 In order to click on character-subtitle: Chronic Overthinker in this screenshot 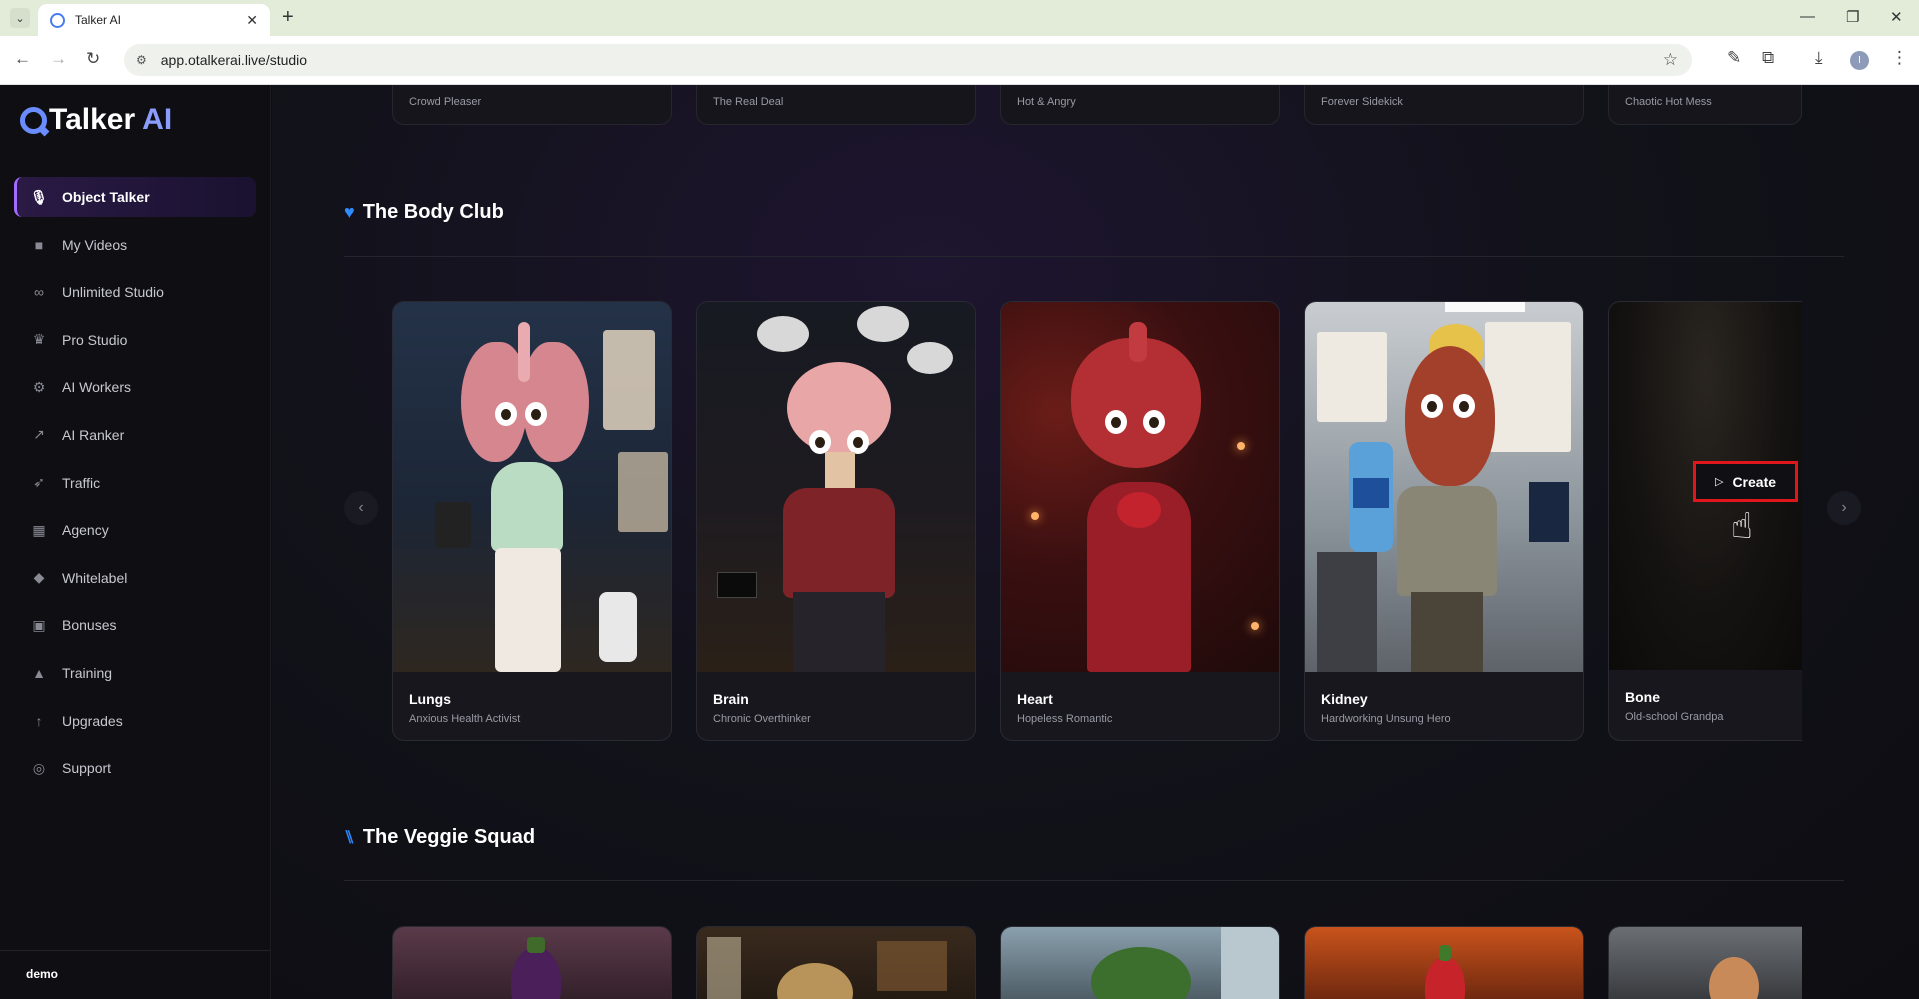, I will do `click(762, 719)`.